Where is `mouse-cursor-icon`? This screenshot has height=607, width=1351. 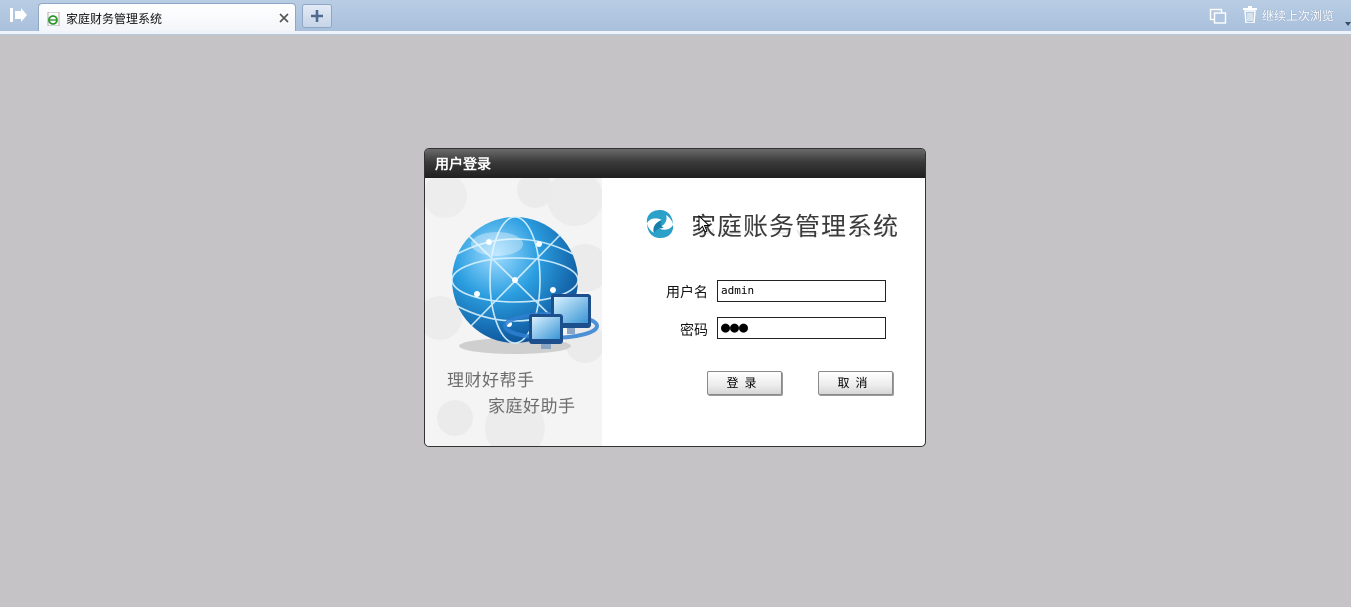
mouse-cursor-icon is located at coordinates (704, 224).